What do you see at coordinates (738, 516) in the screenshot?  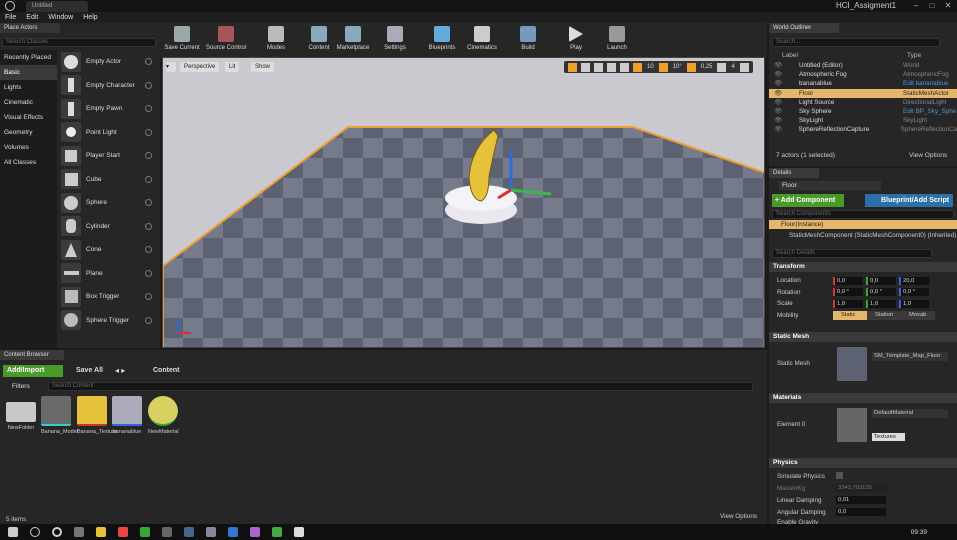 I see `content-view-options: View Options` at bounding box center [738, 516].